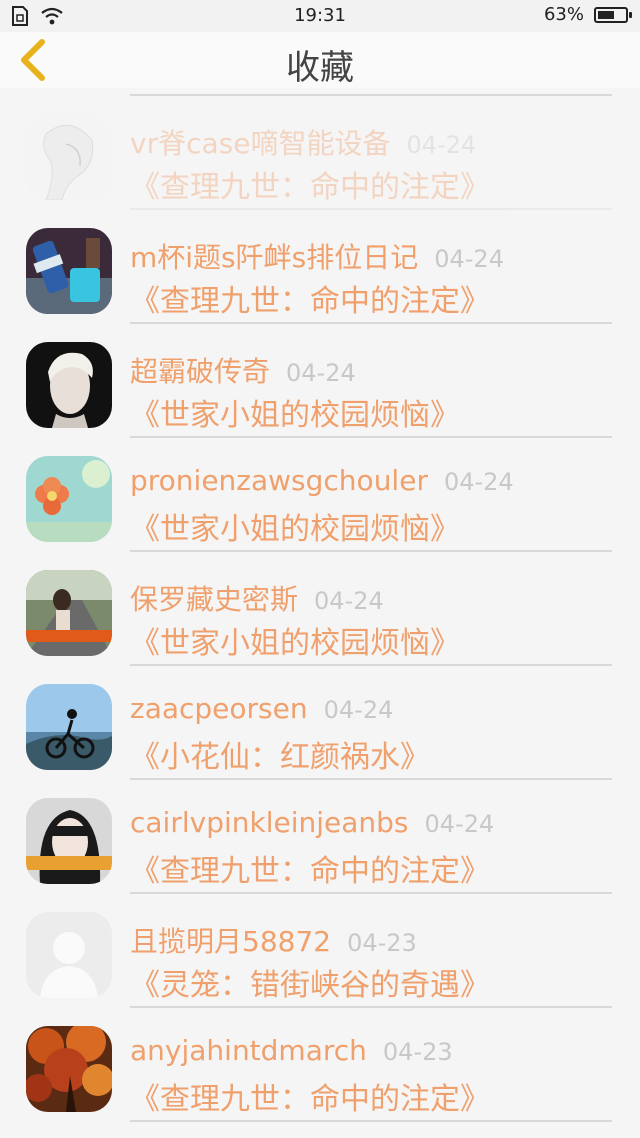 The width and height of the screenshot is (640, 1138). Describe the element at coordinates (69, 385) in the screenshot. I see `blond-portrait-avatar` at that location.